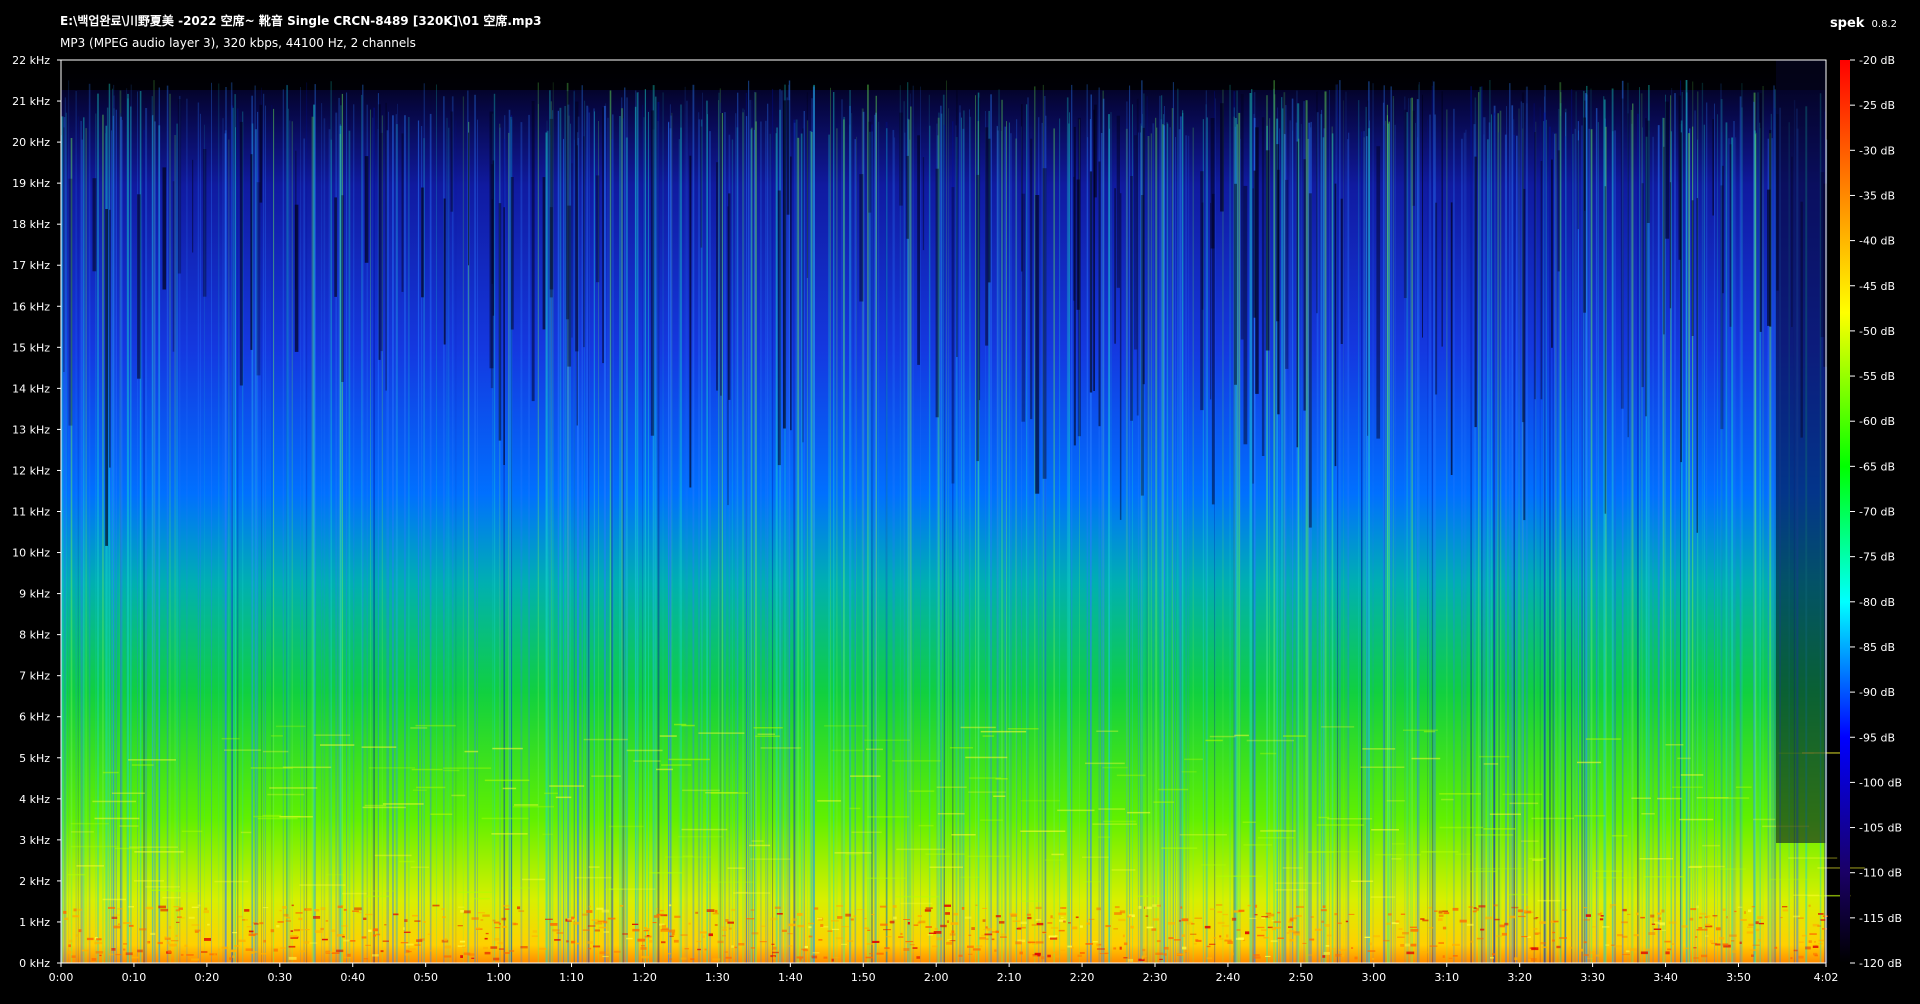  What do you see at coordinates (1877, 421) in the screenshot?
I see `db-tick-label: -60 dB` at bounding box center [1877, 421].